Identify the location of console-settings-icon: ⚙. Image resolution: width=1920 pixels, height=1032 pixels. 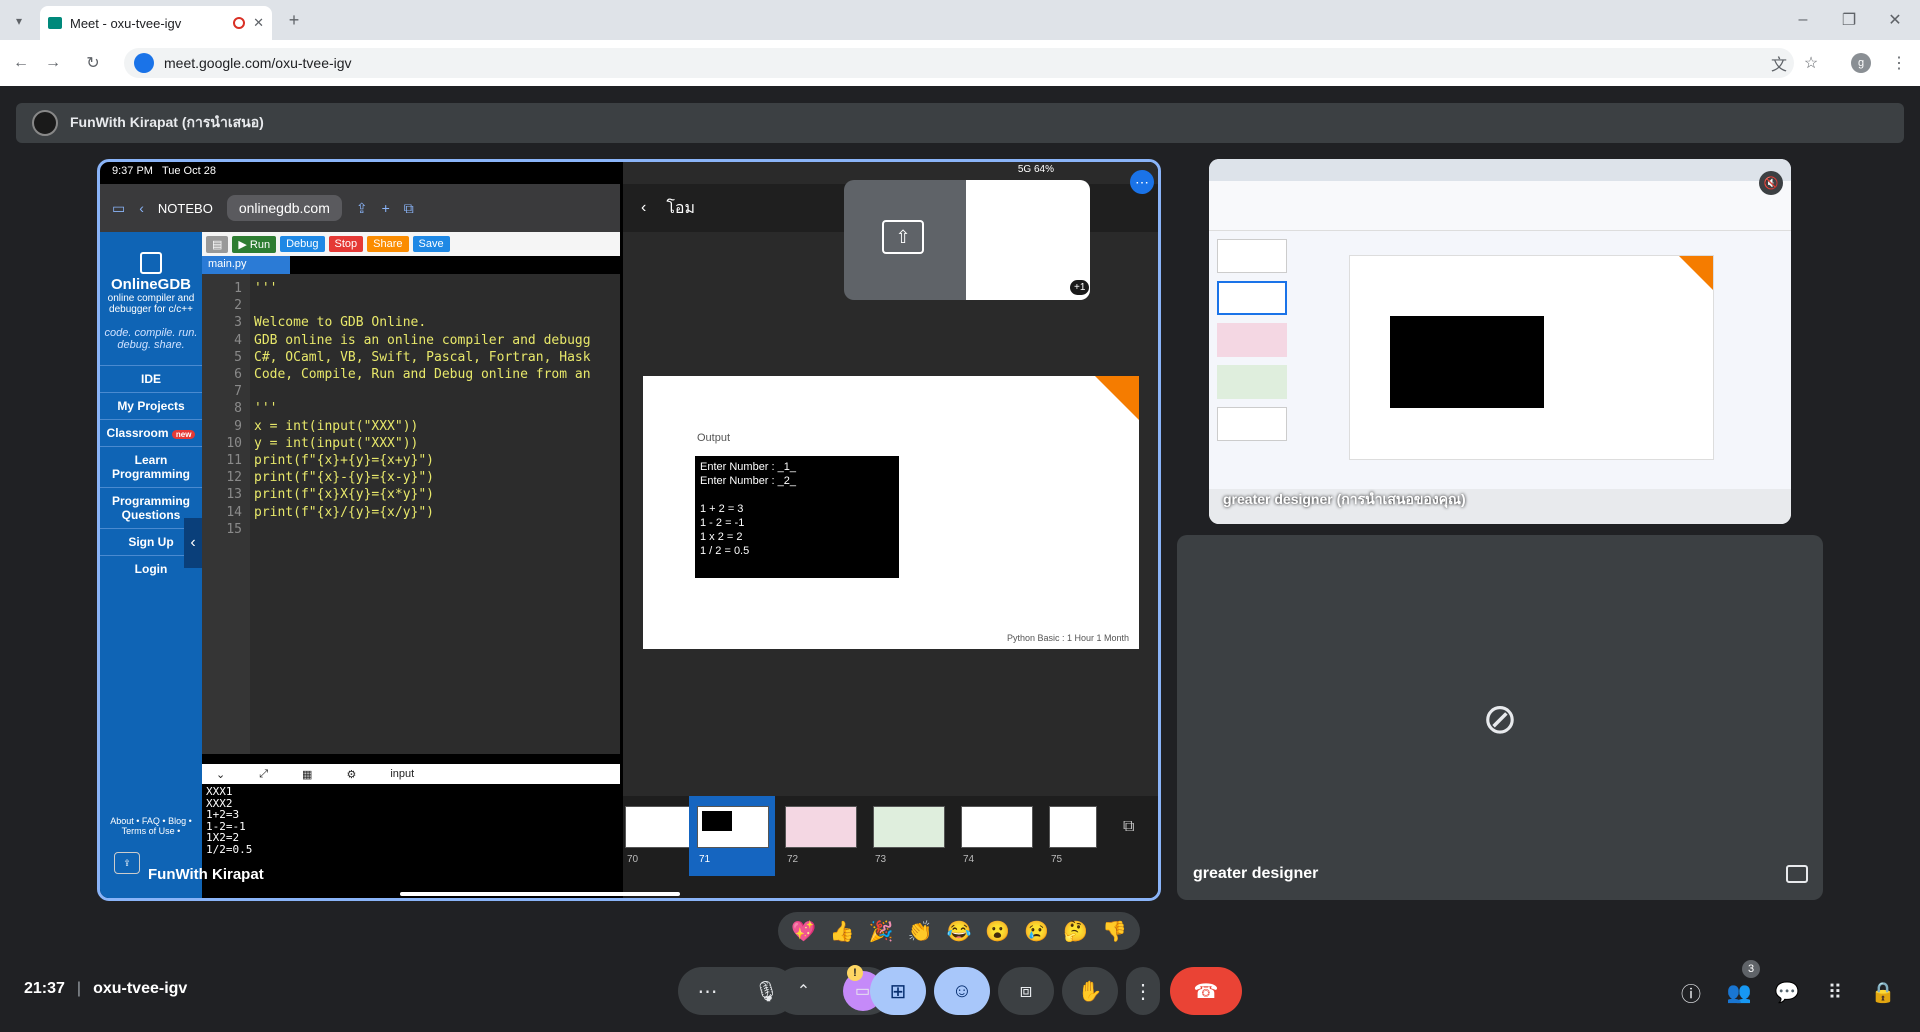
(351, 774).